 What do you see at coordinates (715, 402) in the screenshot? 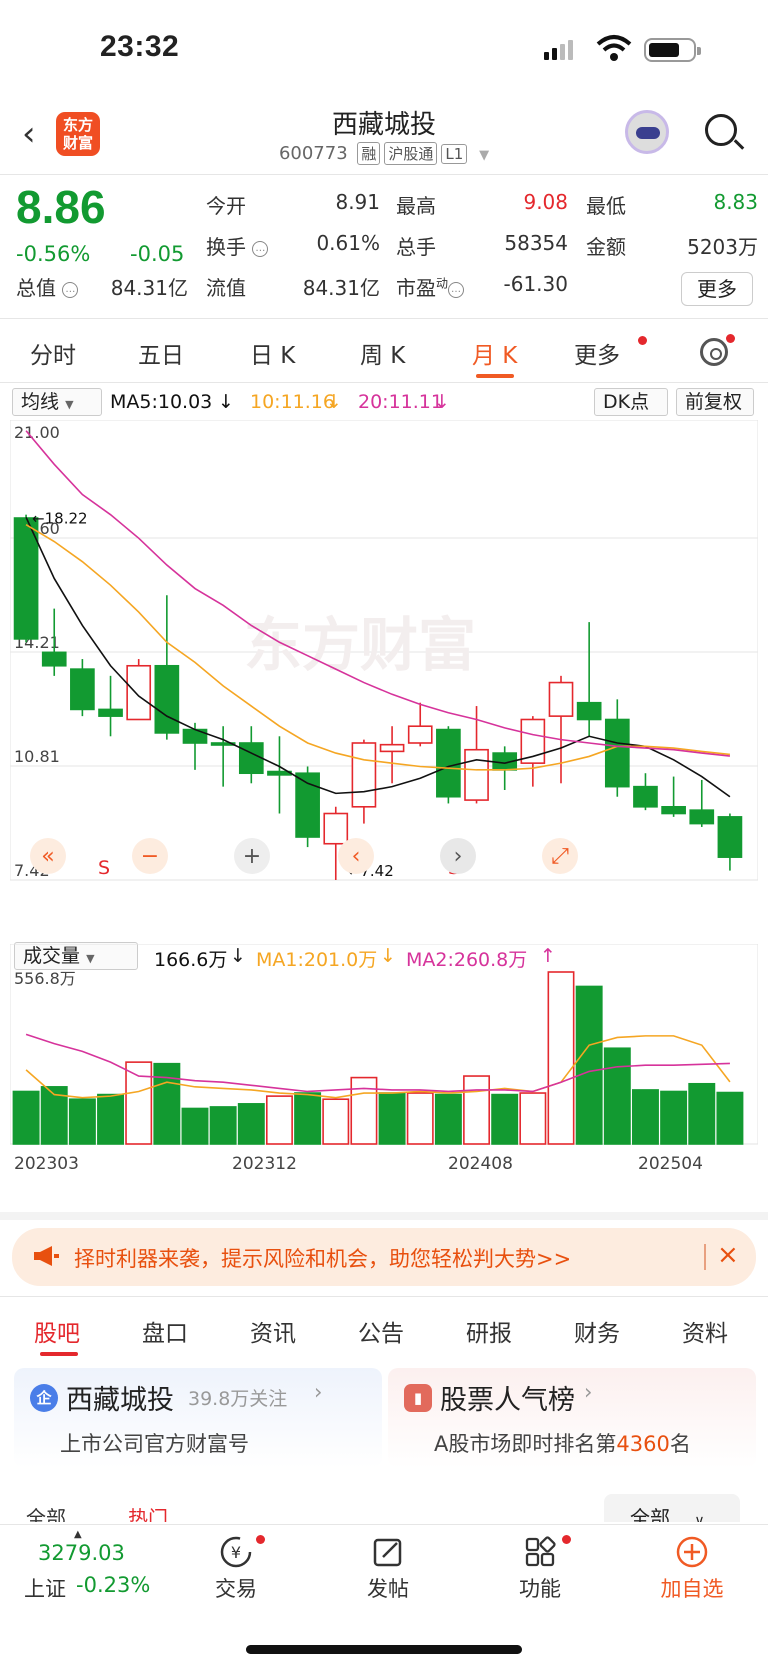
I see `adjust-button: 前复权` at bounding box center [715, 402].